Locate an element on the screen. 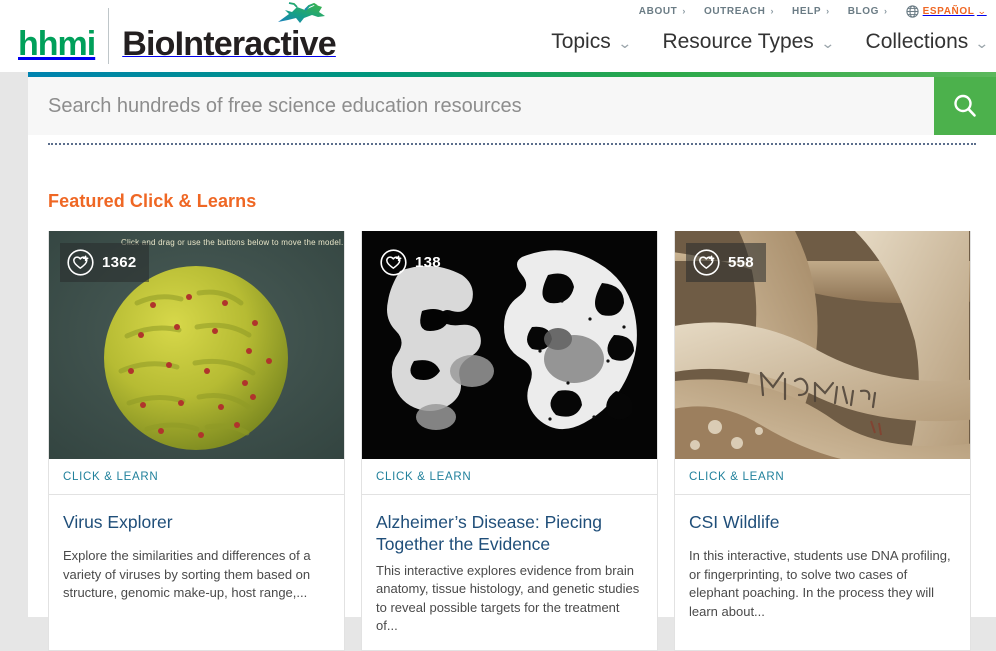 The height and width of the screenshot is (651, 996). utility-nav-item-about: ABOUT › is located at coordinates (662, 11).